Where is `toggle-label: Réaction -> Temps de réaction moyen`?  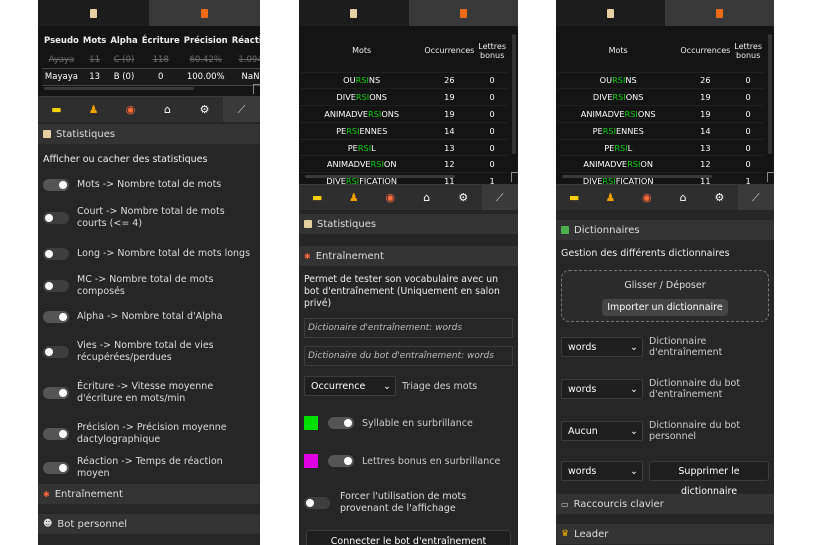 toggle-label: Réaction -> Temps de réaction moyen is located at coordinates (150, 468).